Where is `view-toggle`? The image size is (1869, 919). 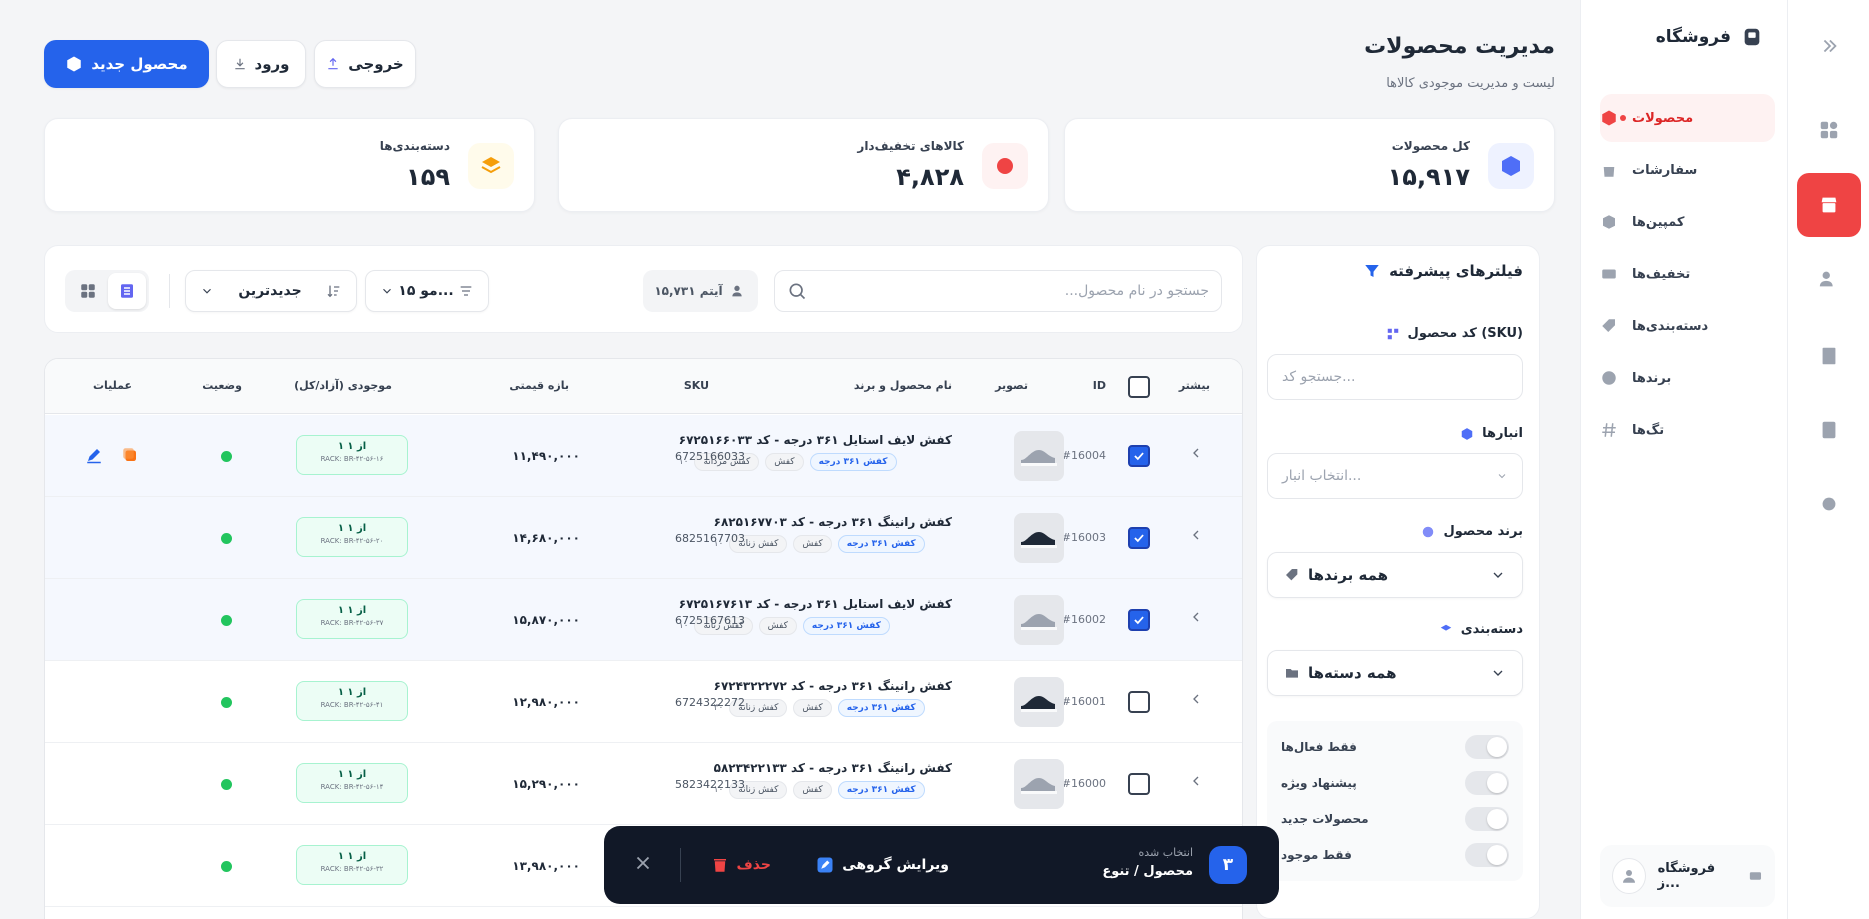
view-toggle is located at coordinates (107, 291).